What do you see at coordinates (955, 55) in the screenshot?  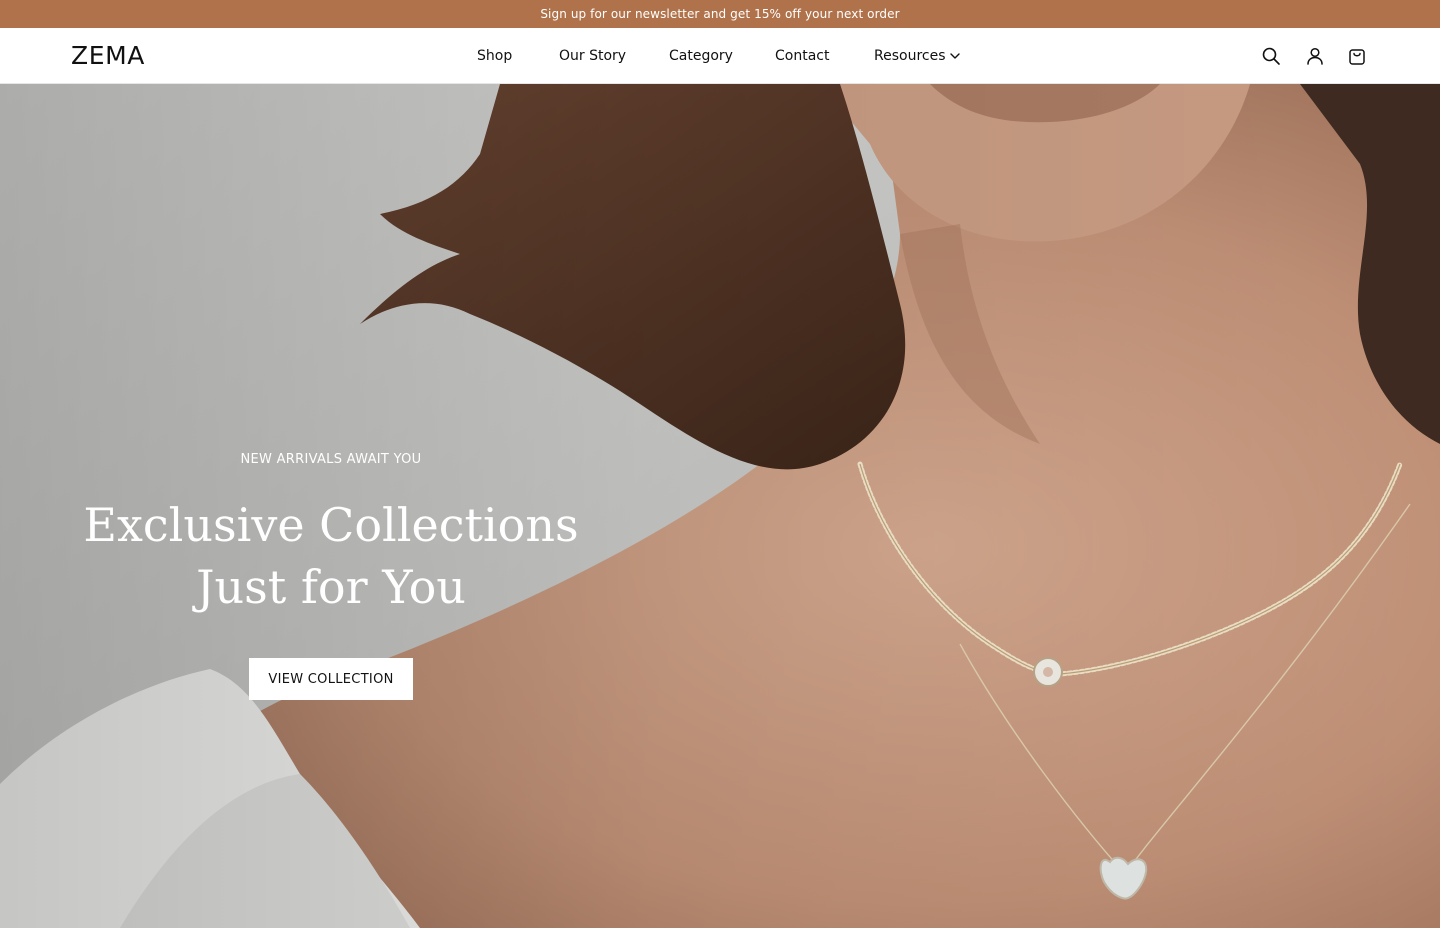 I see `chevron-down-icon` at bounding box center [955, 55].